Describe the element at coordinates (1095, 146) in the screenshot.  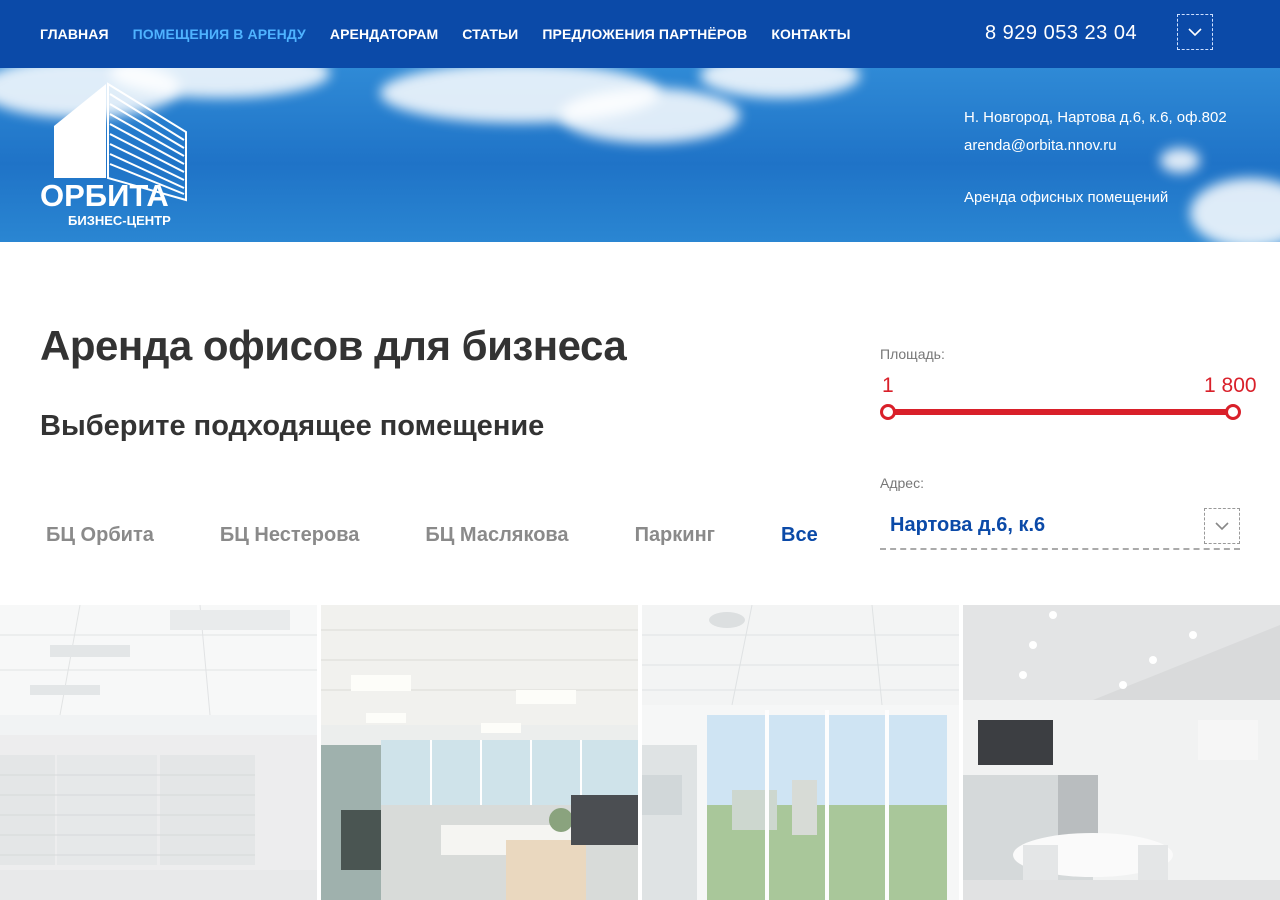
I see `email-link: arenda@orbita.nnov.ru` at that location.